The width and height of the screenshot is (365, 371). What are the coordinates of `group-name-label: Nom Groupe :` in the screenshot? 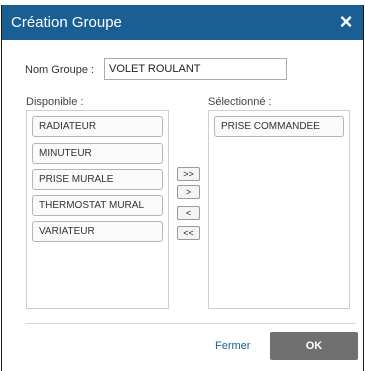 It's located at (60, 70).